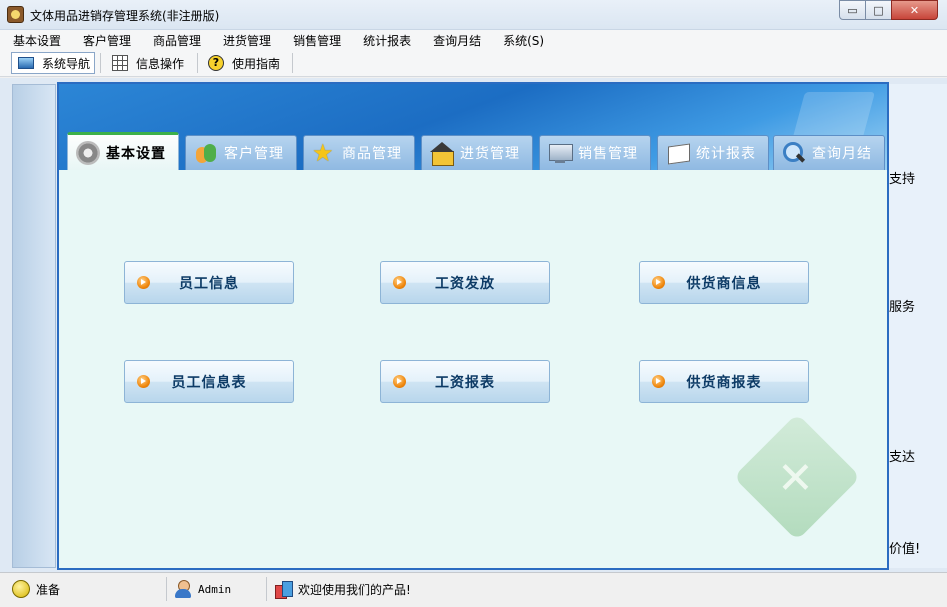  I want to click on menu-customer-management: 客户管理, so click(105, 39).